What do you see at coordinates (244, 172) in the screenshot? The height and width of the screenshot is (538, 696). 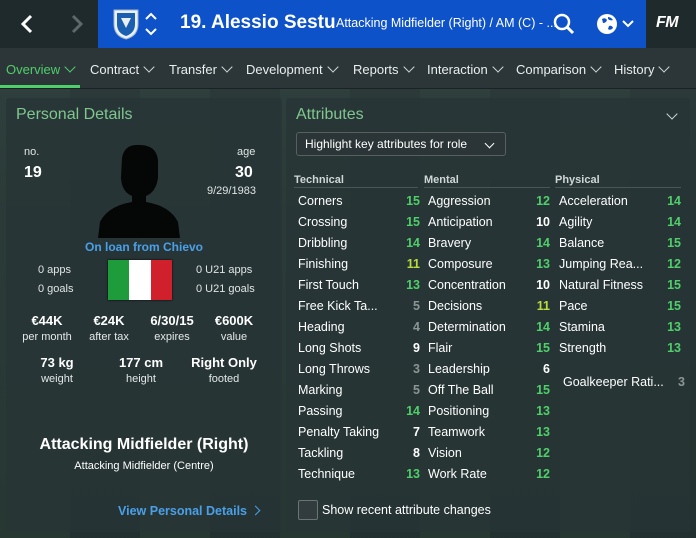 I see `age-value: 30` at bounding box center [244, 172].